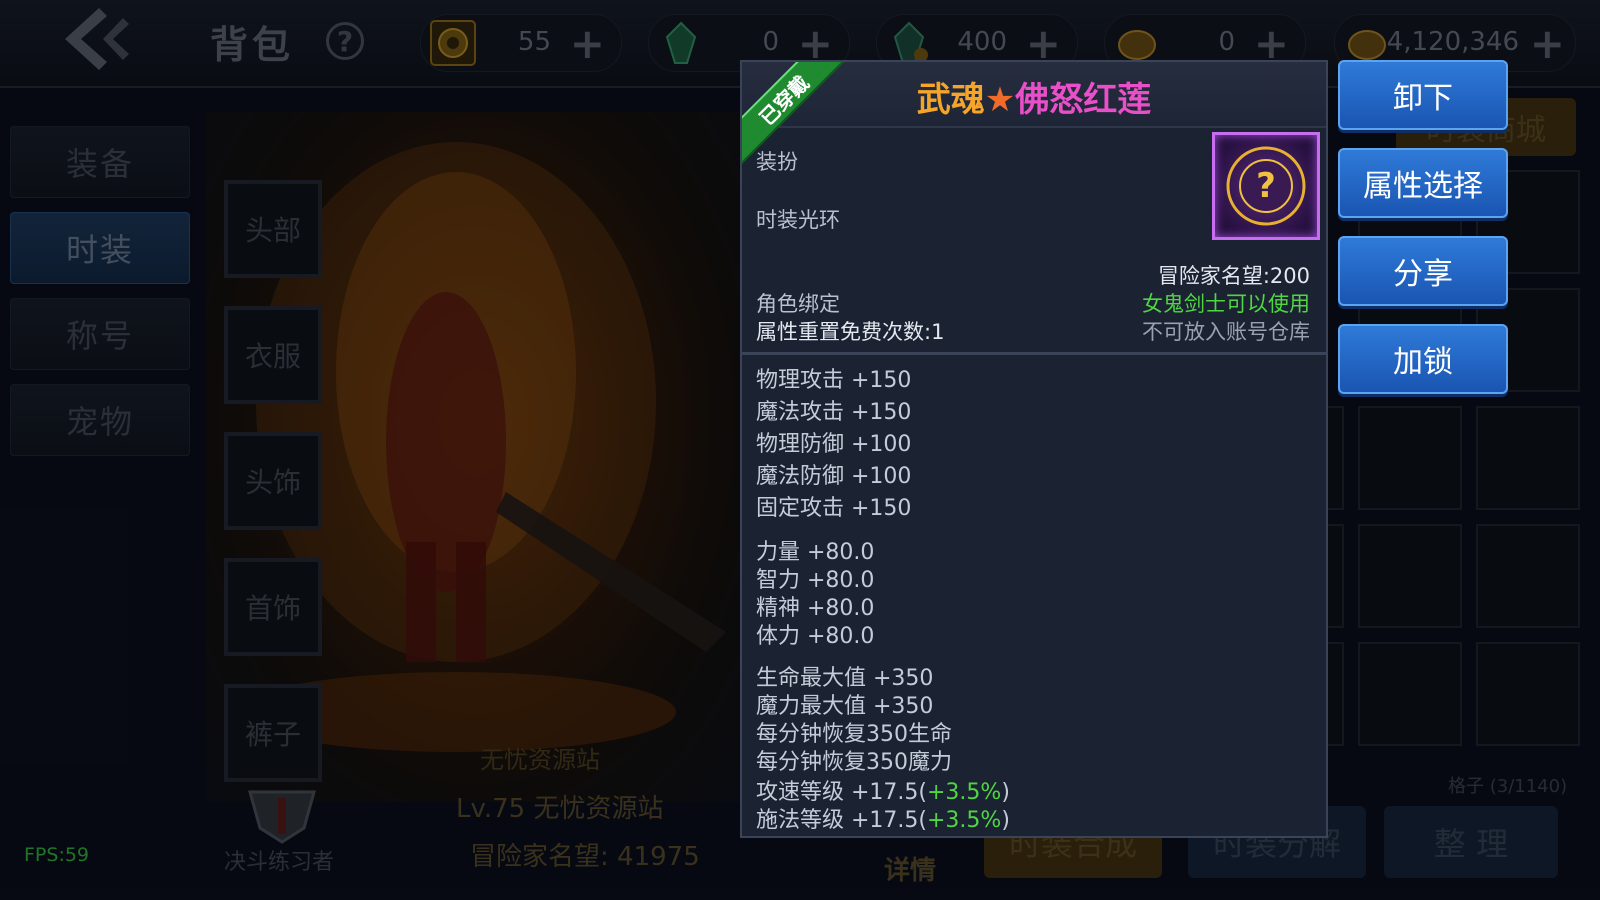  Describe the element at coordinates (1005, 820) in the screenshot. I see `stat-close: )` at that location.